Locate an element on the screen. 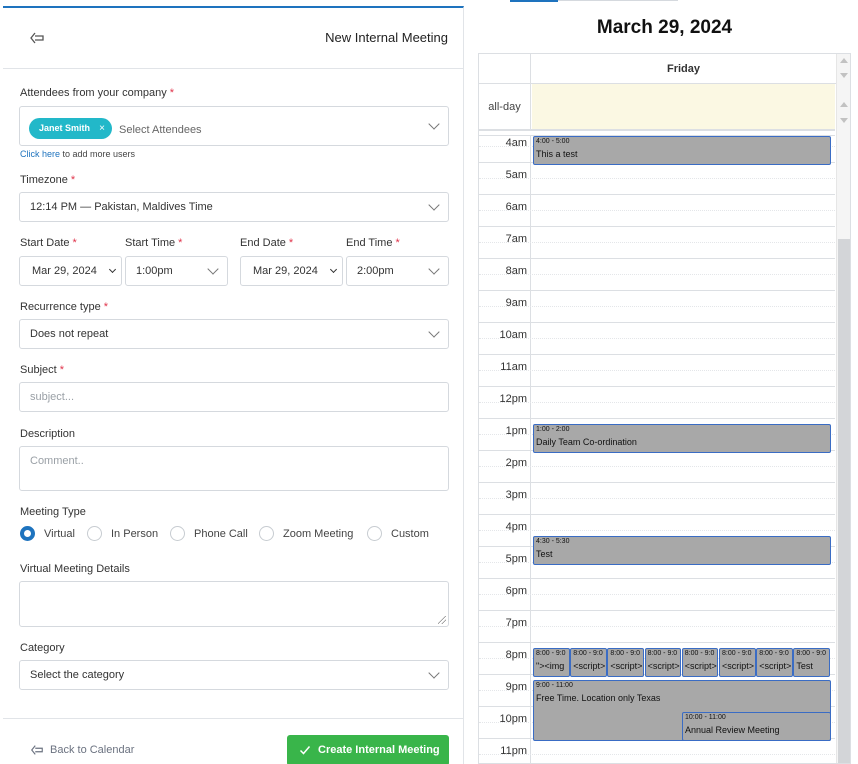 This screenshot has height=764, width=858. hour-label: 9am is located at coordinates (516, 303).